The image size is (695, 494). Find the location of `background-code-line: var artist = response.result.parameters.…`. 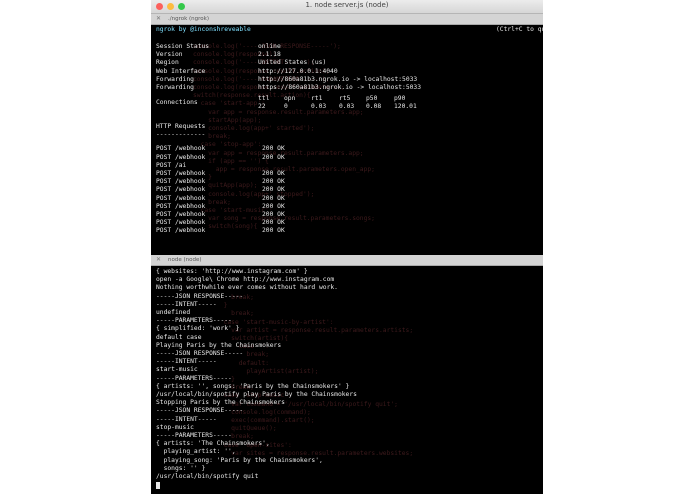

background-code-line: var artist = response.result.parameters.… is located at coordinates (315, 330).